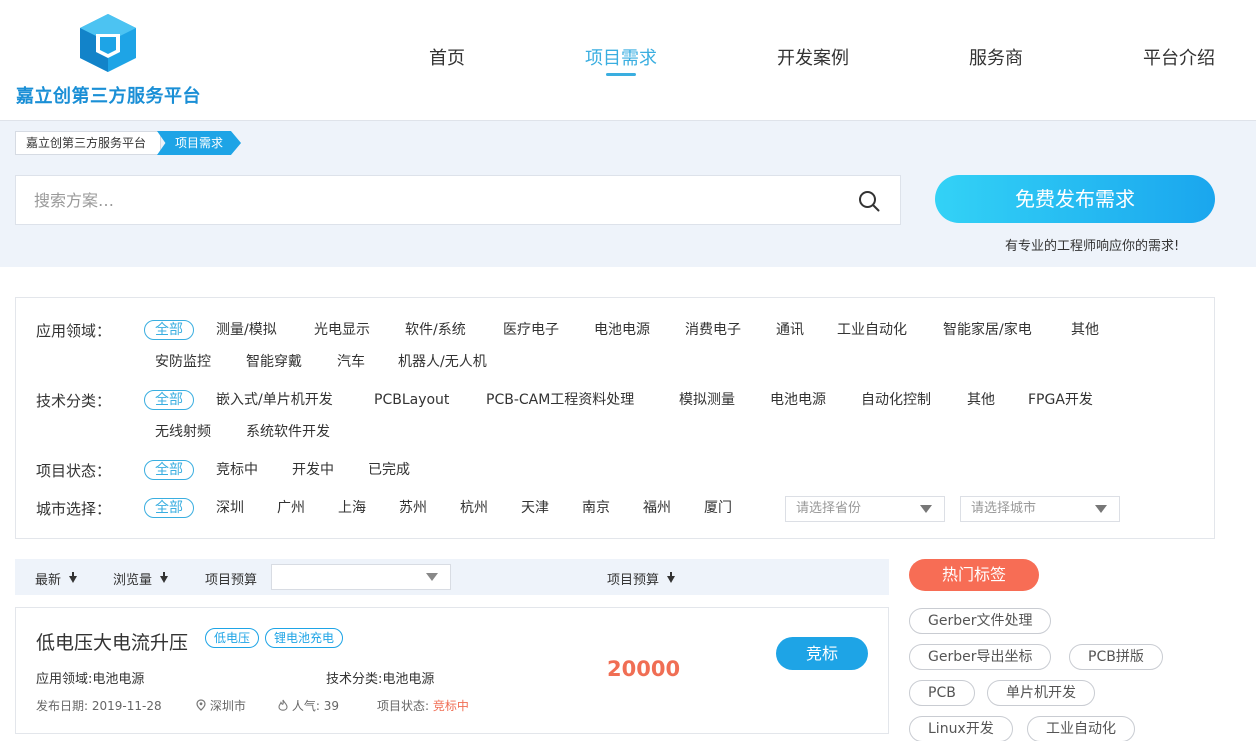  I want to click on sort-budget: 项目预算, so click(641, 578).